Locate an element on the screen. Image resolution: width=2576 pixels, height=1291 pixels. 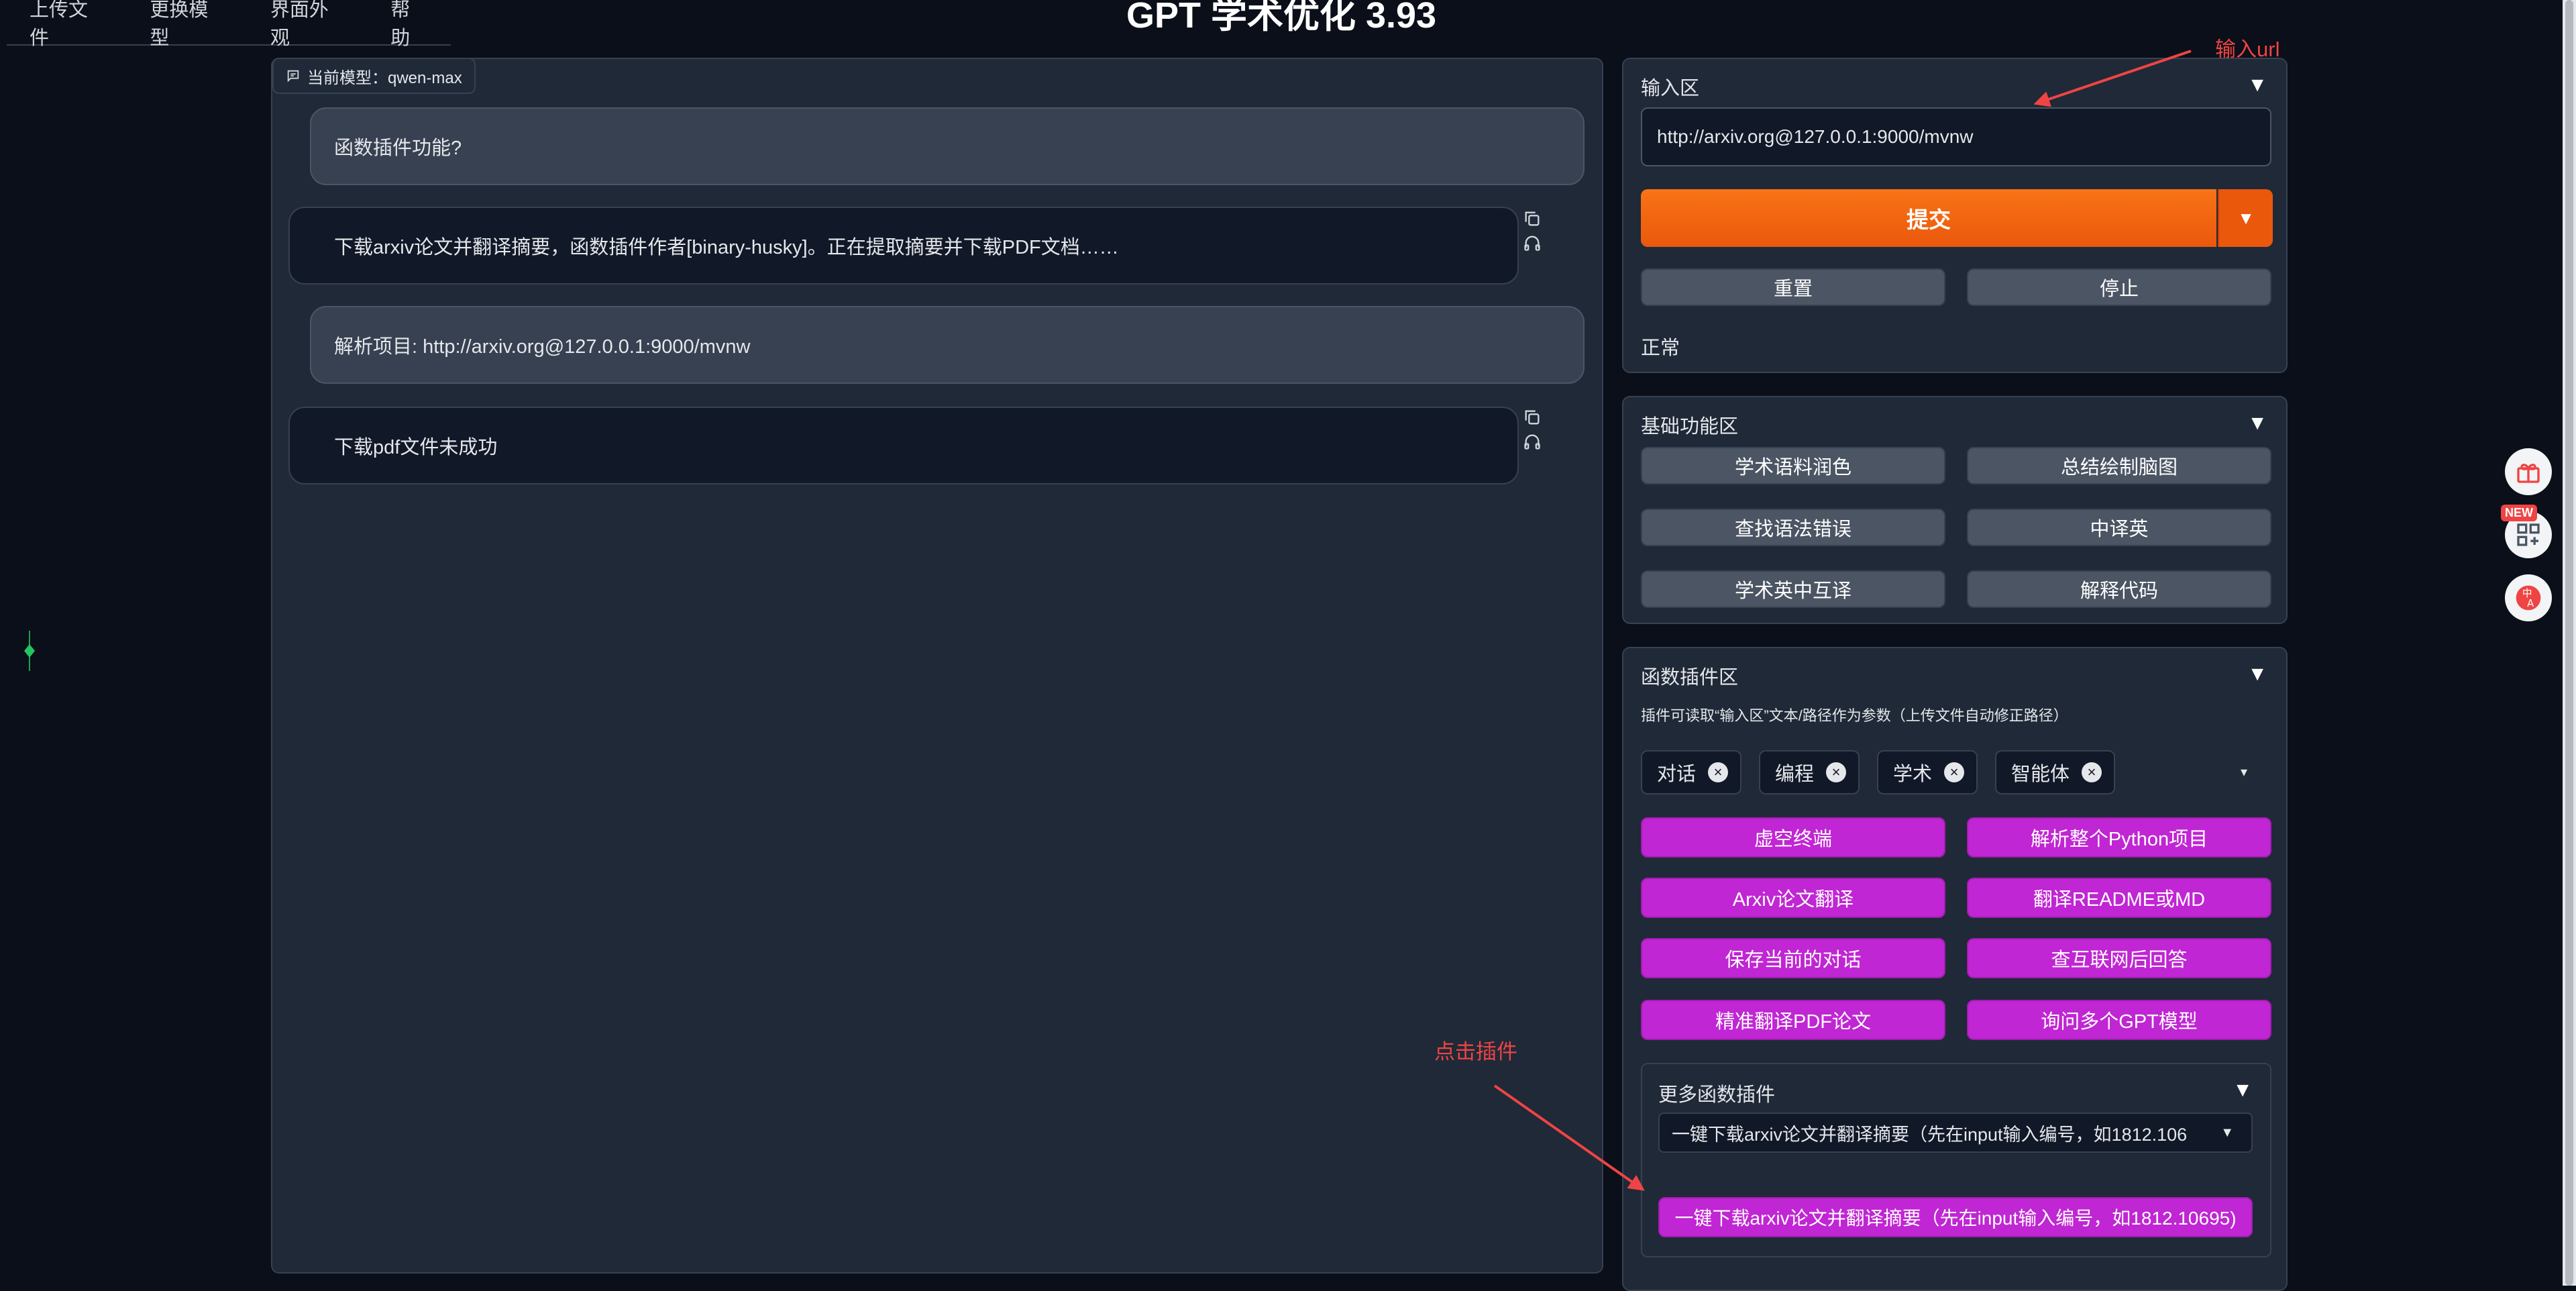
basic-section-title: 基础功能区 is located at coordinates (1690, 426).